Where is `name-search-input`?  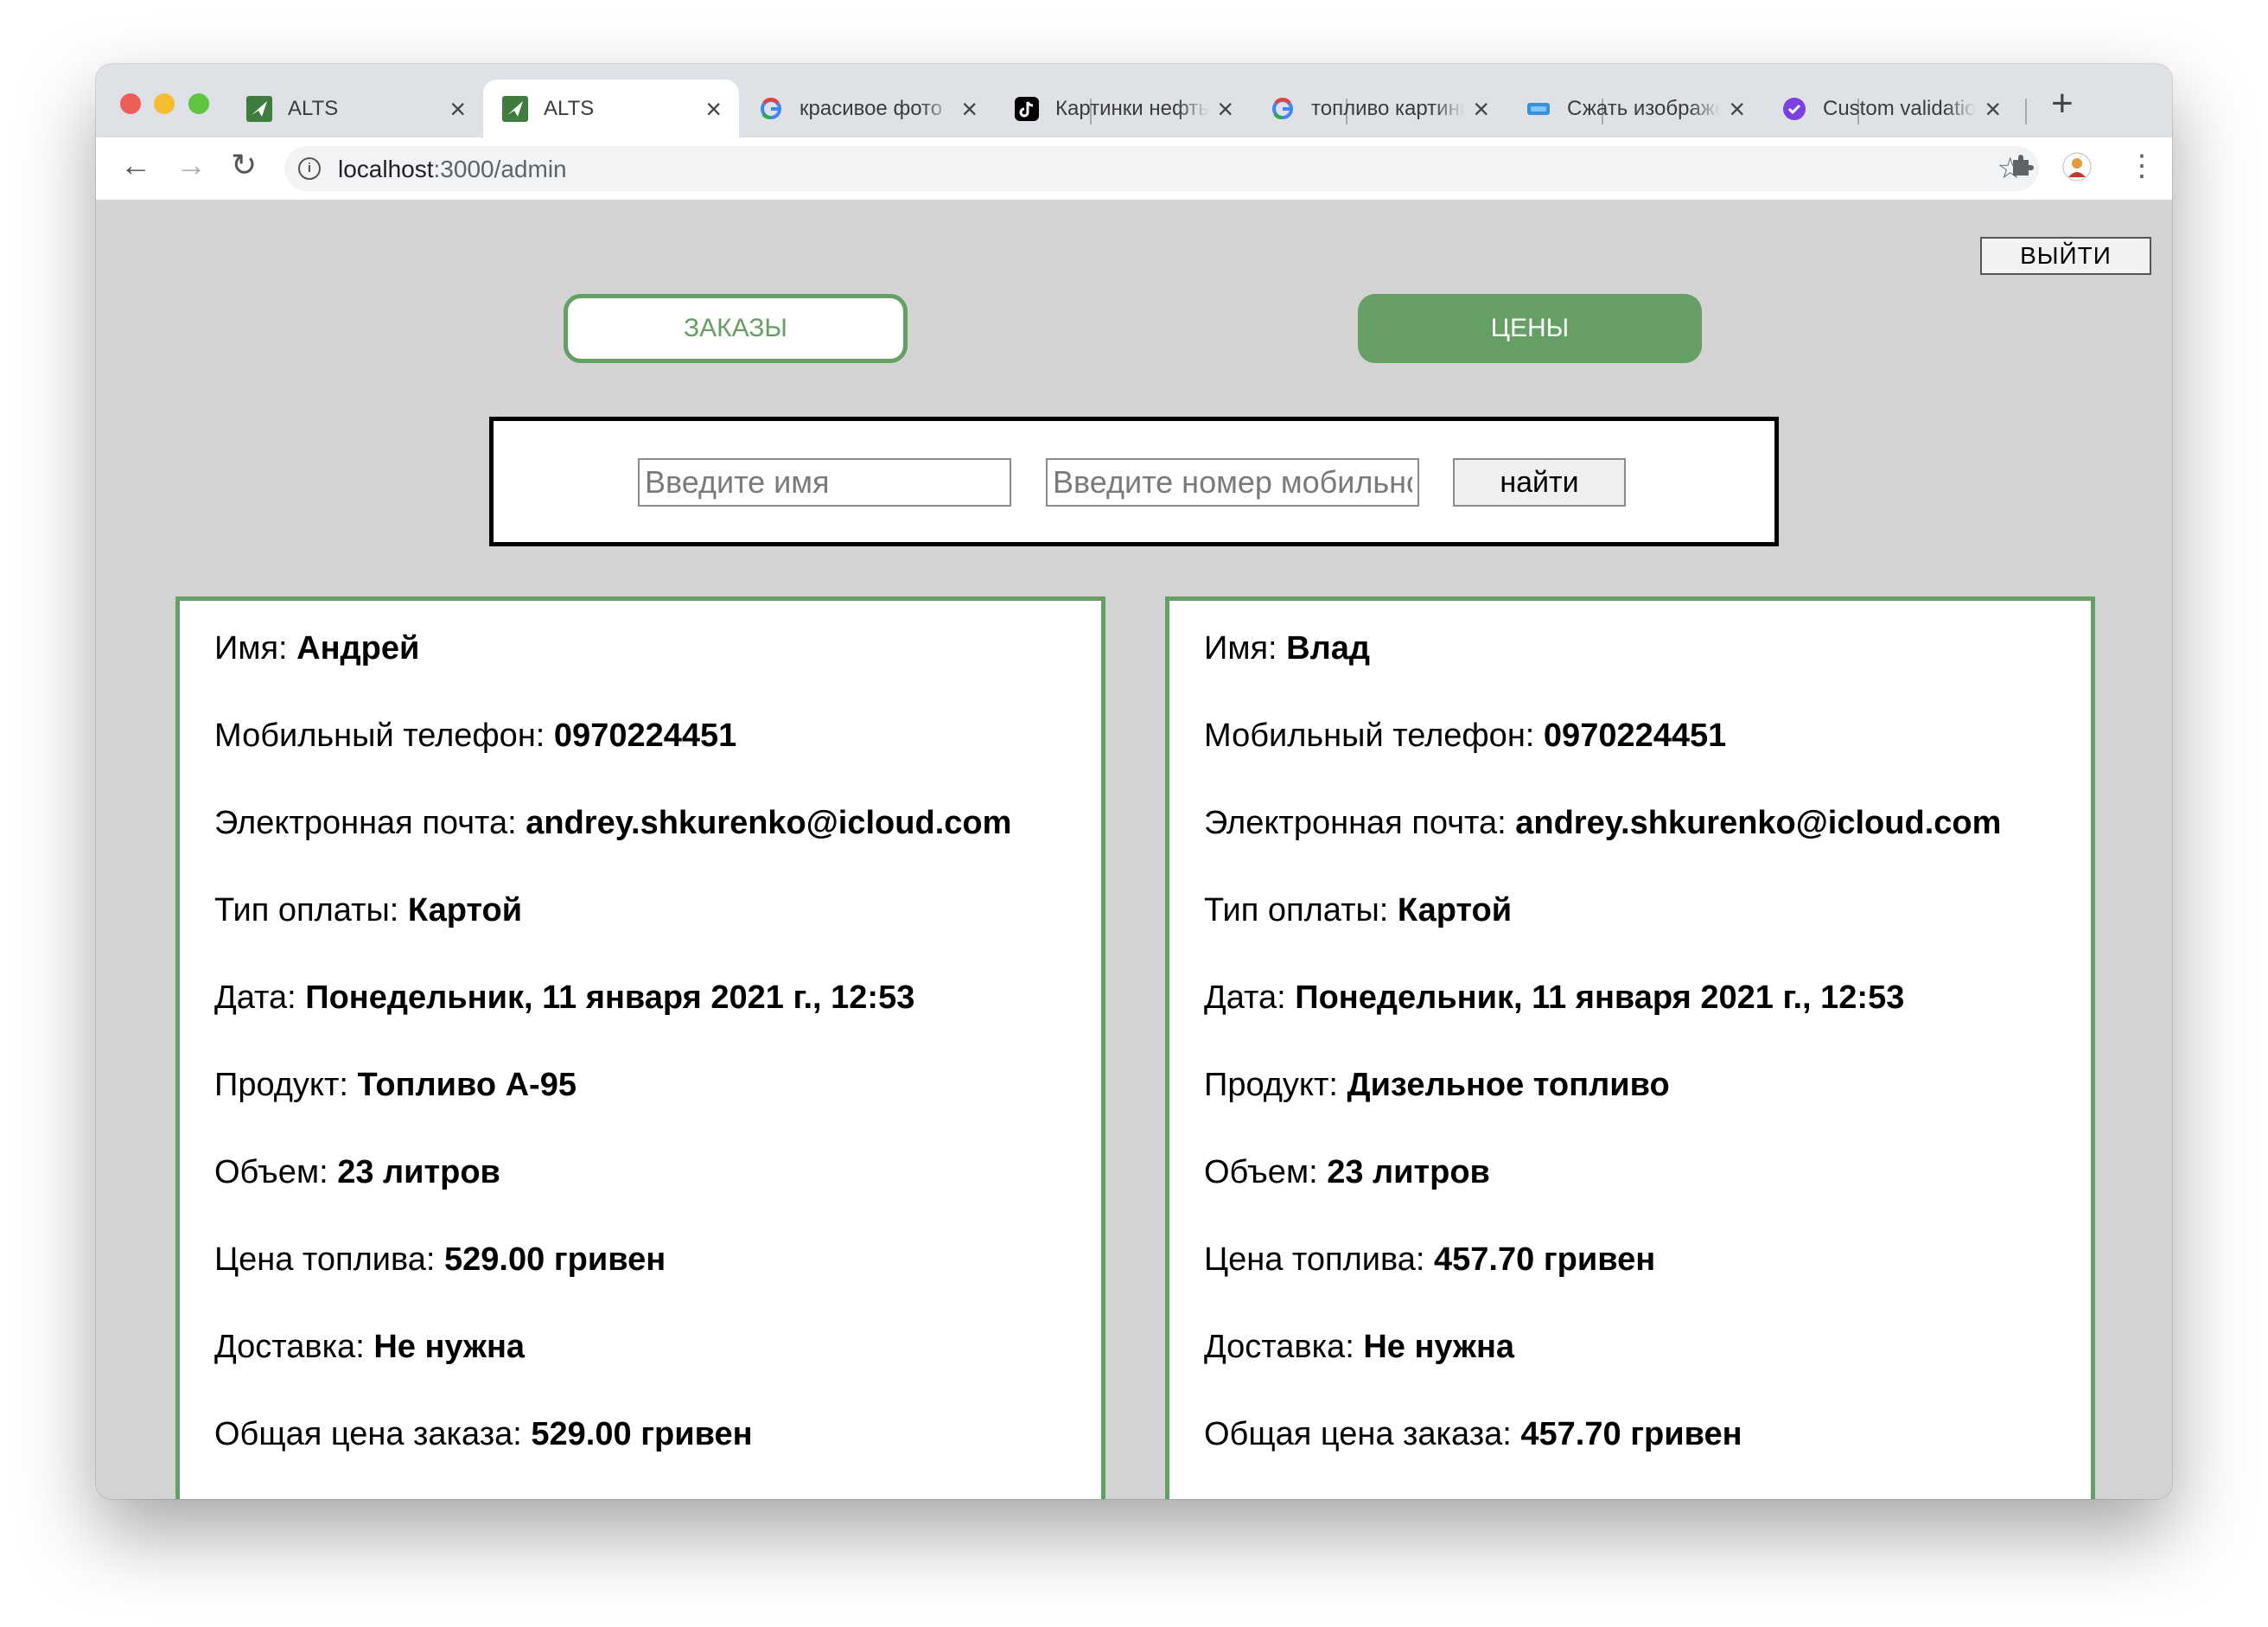 name-search-input is located at coordinates (824, 482).